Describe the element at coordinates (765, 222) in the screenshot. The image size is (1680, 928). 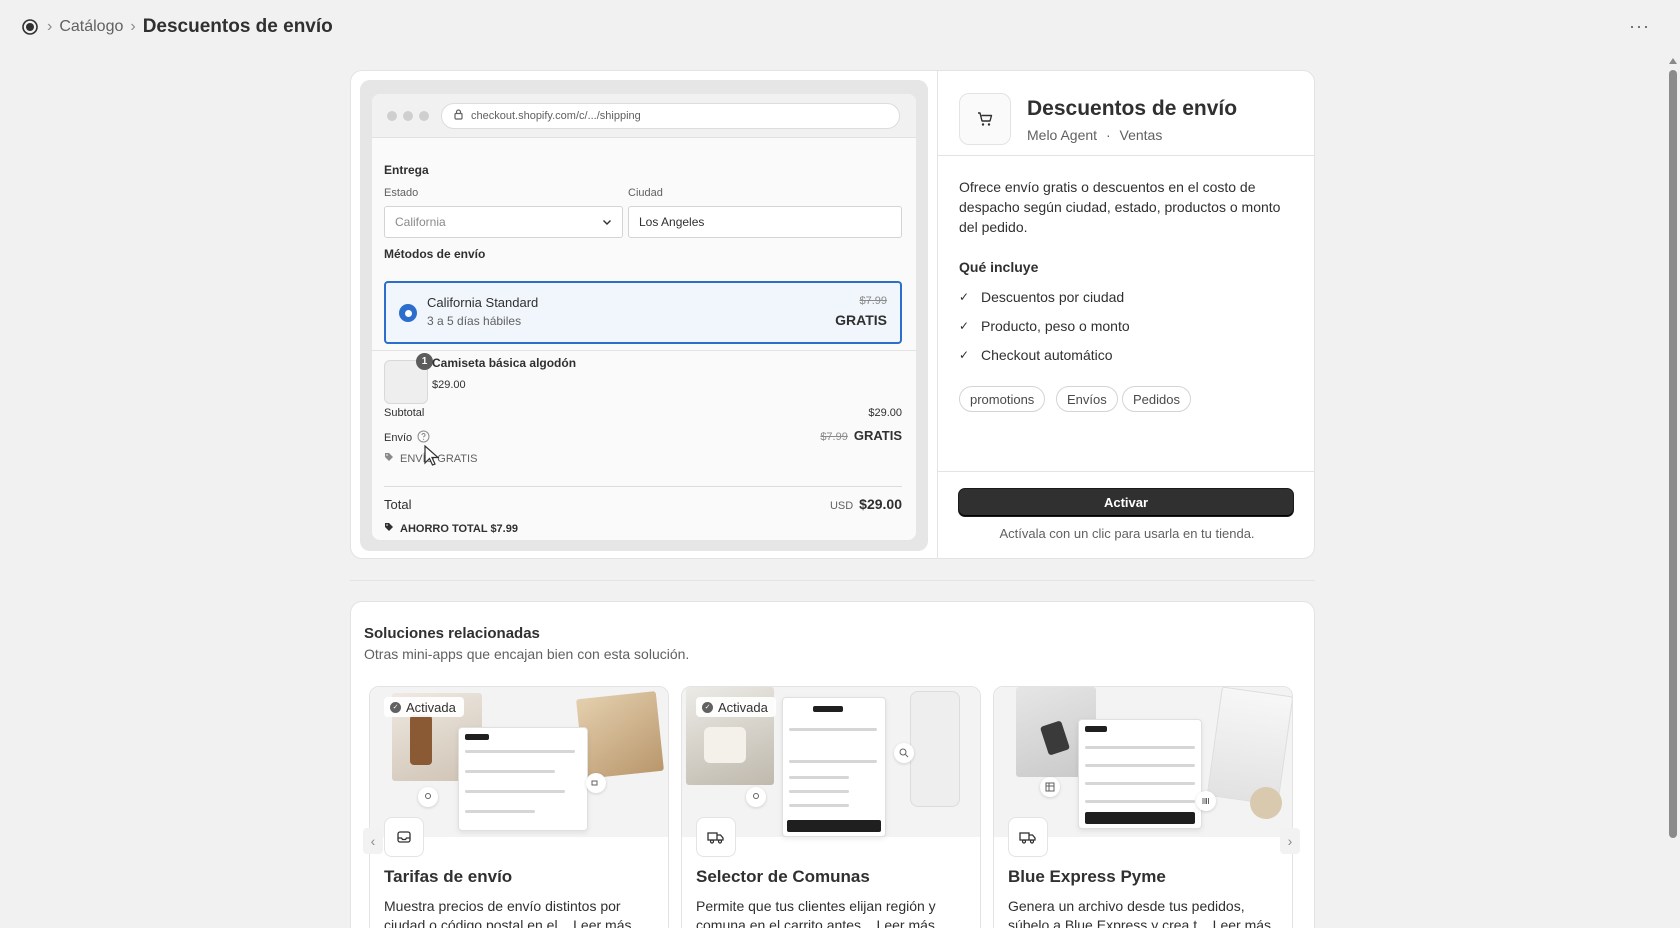
I see `city-field: Los Angeles` at that location.